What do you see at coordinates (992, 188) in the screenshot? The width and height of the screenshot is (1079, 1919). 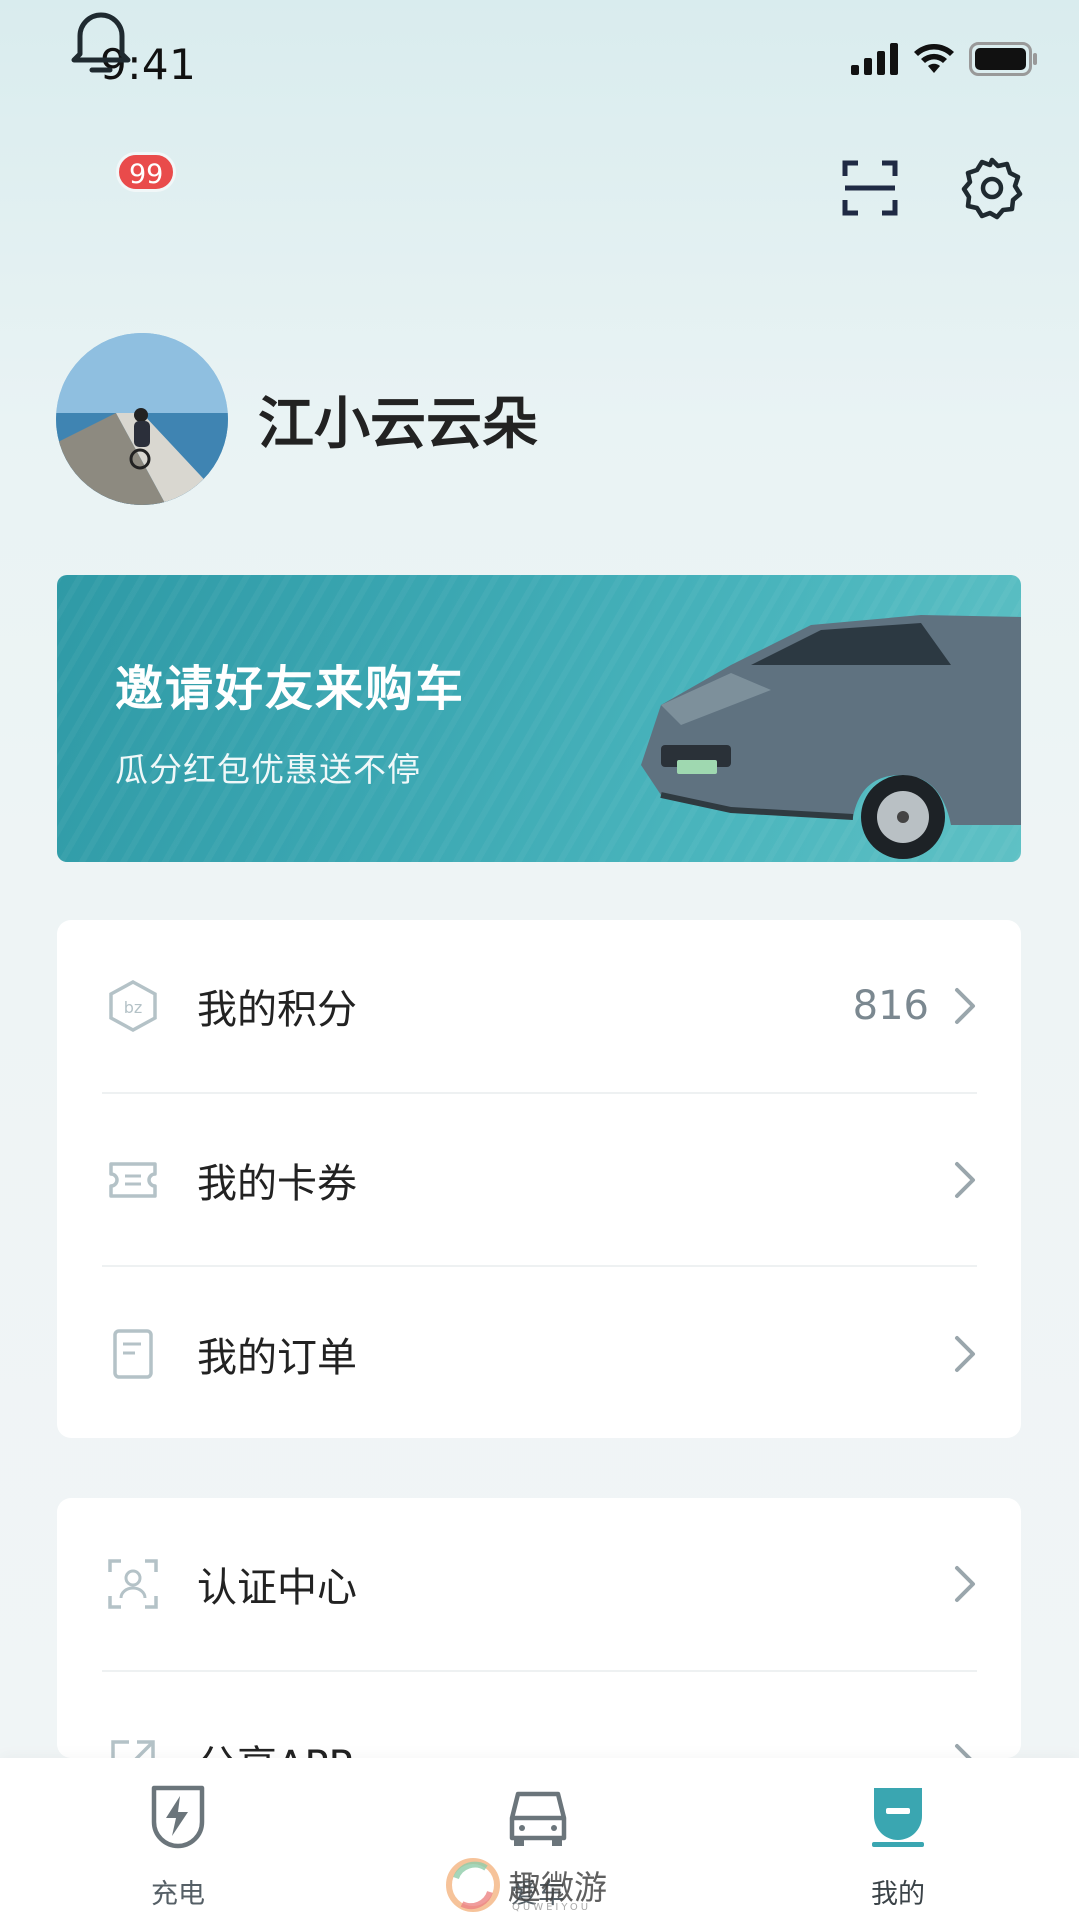 I see `settings-gear-icon` at bounding box center [992, 188].